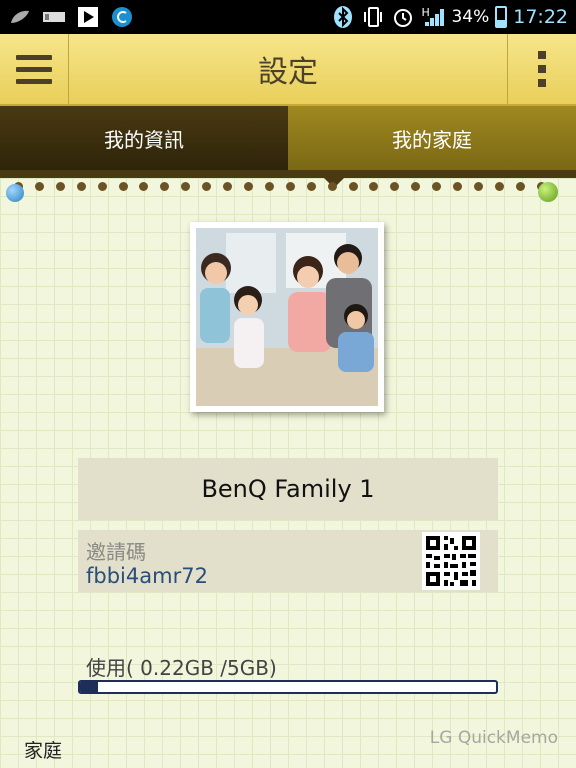  Describe the element at coordinates (425, 12) in the screenshot. I see `network-type-label: H` at that location.